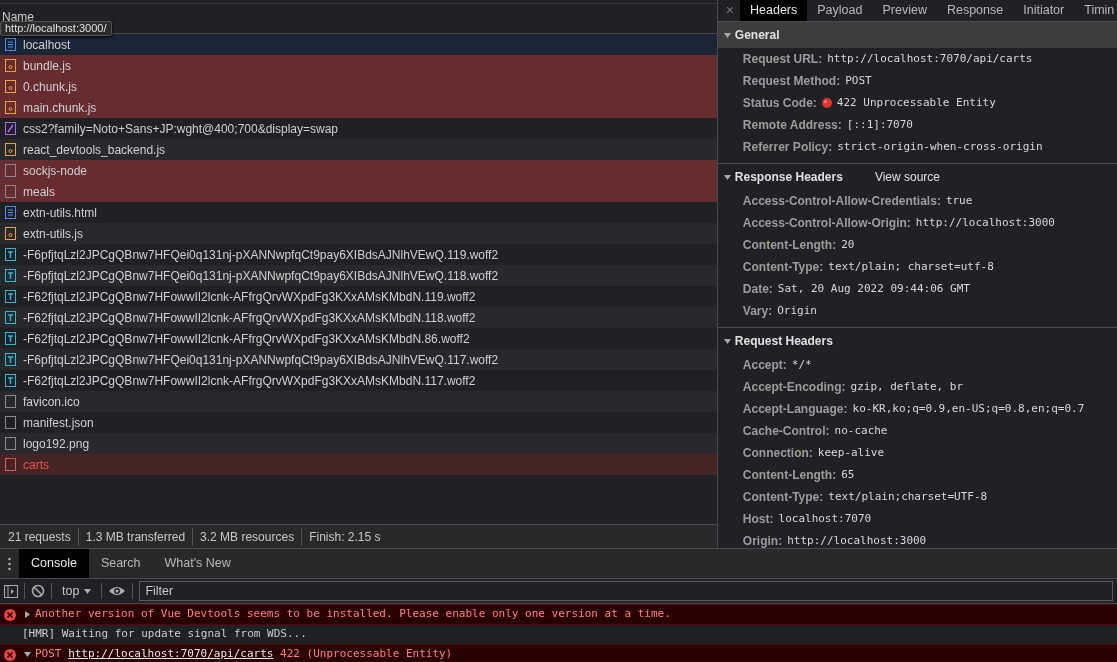  Describe the element at coordinates (249, 297) in the screenshot. I see `request-name: -F62fjtqLzl2JPCgQBnw7HFowwII2lcnk-AFfrgQrvWXpdFg3KXxAMsKMbdN.119.woff2` at that location.